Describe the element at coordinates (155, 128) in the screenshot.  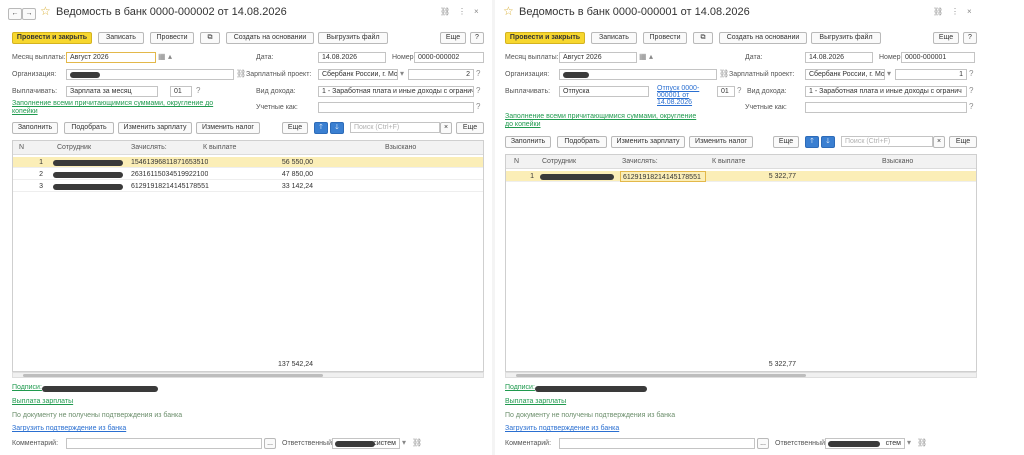
I see `change-salary-button: Изменить зарплату` at that location.